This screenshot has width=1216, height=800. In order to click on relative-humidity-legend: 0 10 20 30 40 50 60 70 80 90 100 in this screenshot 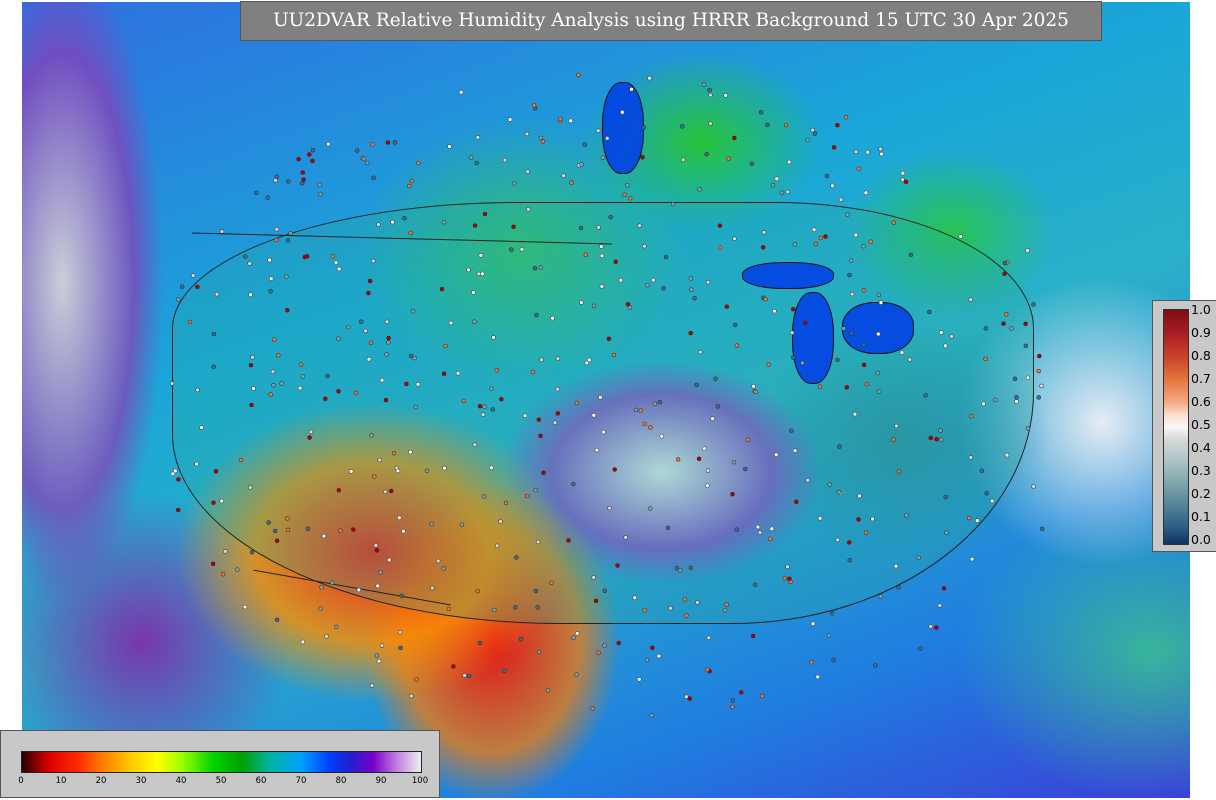, I will do `click(220, 764)`.